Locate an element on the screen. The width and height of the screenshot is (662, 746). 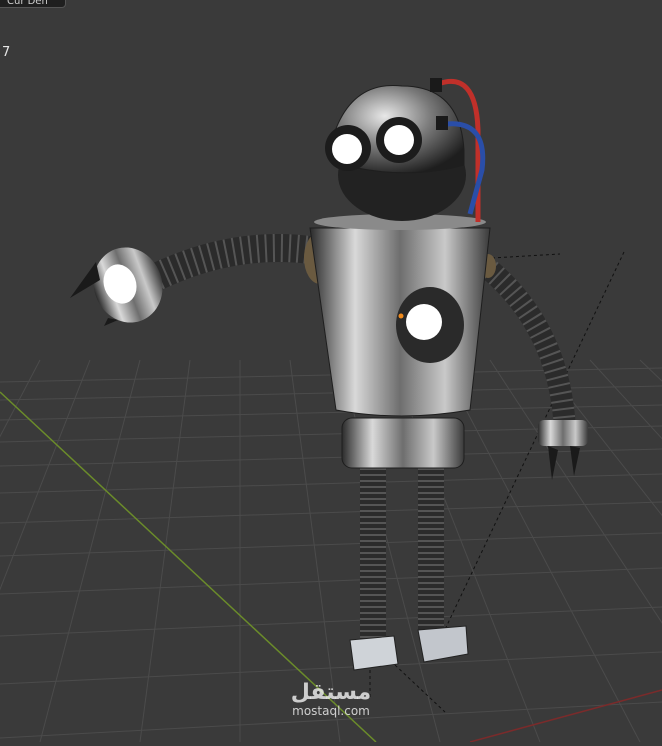
chest-eye is located at coordinates (424, 322).